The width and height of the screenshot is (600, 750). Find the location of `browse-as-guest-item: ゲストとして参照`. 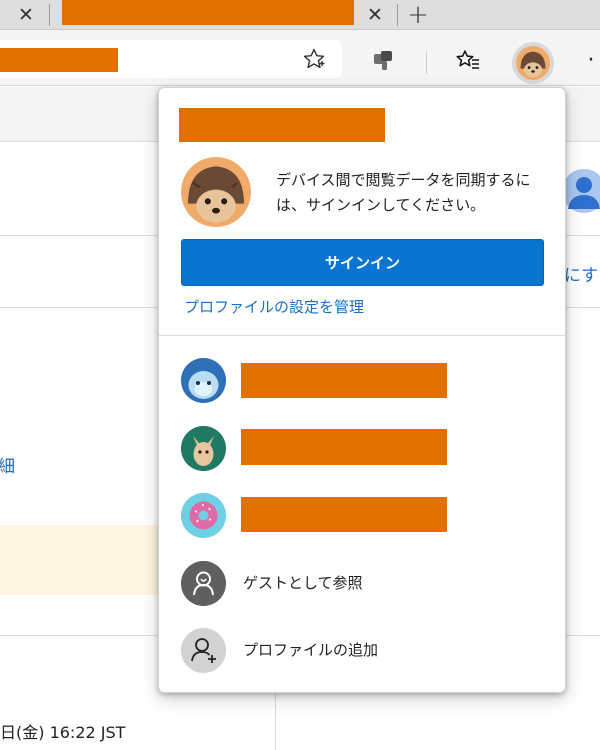

browse-as-guest-item: ゲストとして参照 is located at coordinates (362, 584).